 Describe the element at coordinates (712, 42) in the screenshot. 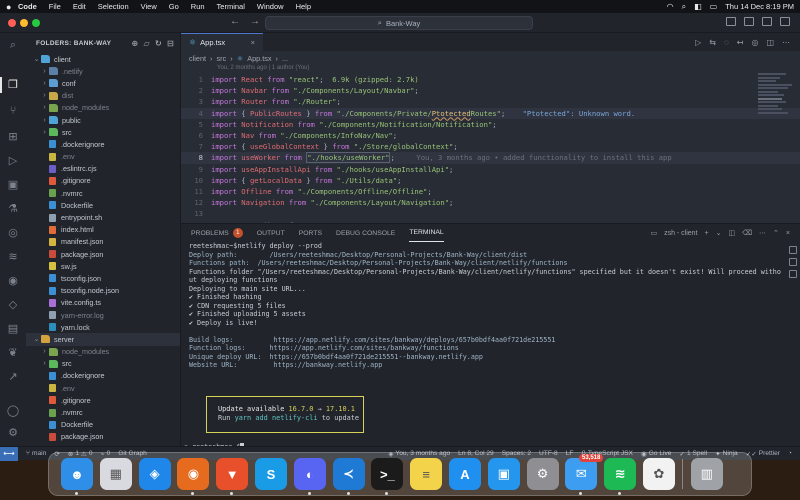

I see `git-compare-icon: ⇆` at that location.